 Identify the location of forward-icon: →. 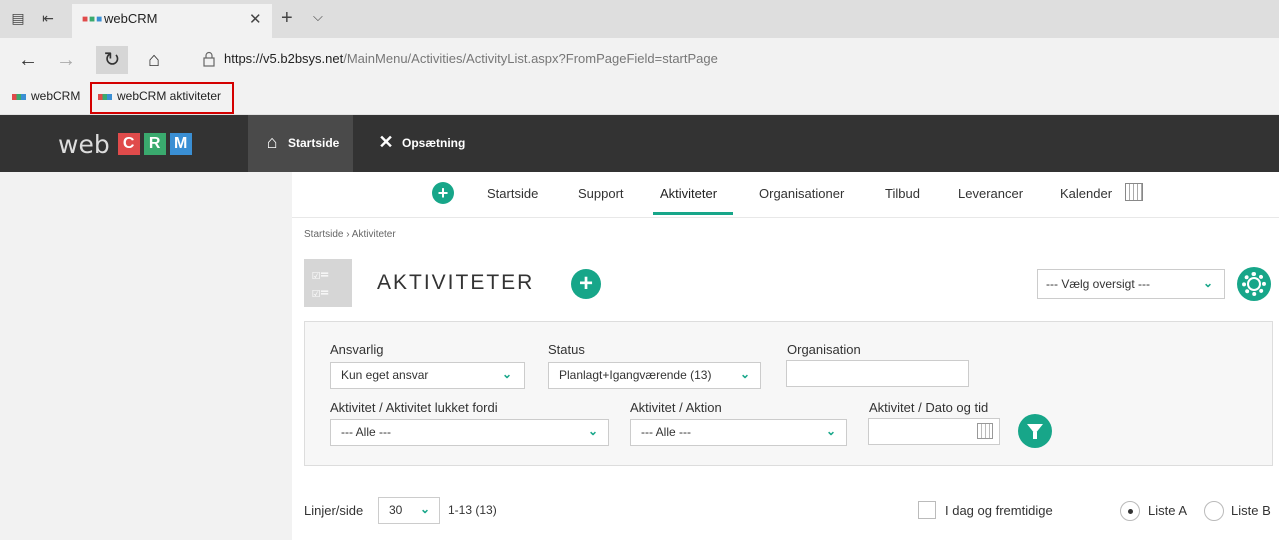
(66, 60).